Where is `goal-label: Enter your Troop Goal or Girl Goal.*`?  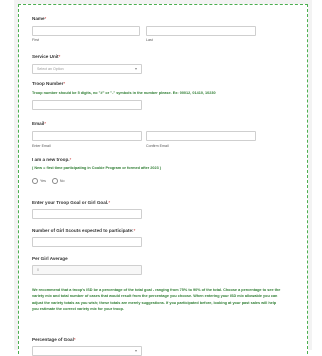 goal-label: Enter your Troop Goal or Girl Goal.* is located at coordinates (71, 202).